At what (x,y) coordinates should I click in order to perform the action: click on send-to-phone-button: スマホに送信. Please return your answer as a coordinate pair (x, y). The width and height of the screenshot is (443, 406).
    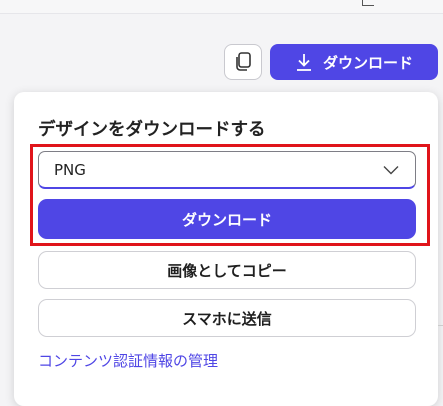
    Looking at the image, I should click on (227, 318).